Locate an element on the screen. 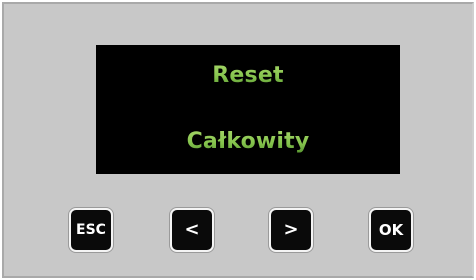 Image resolution: width=476 pixels, height=280 pixels. display-line-2: Całkowity is located at coordinates (248, 142).